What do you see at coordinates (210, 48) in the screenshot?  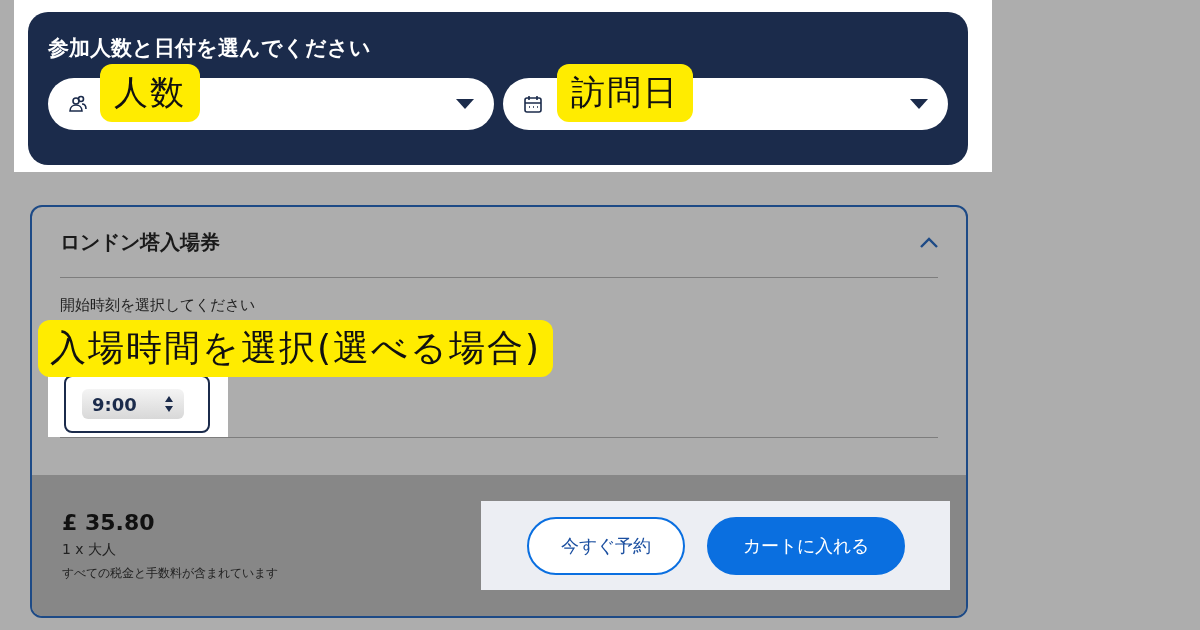 I see `panel-title: 参加人数と日付を選んでください` at bounding box center [210, 48].